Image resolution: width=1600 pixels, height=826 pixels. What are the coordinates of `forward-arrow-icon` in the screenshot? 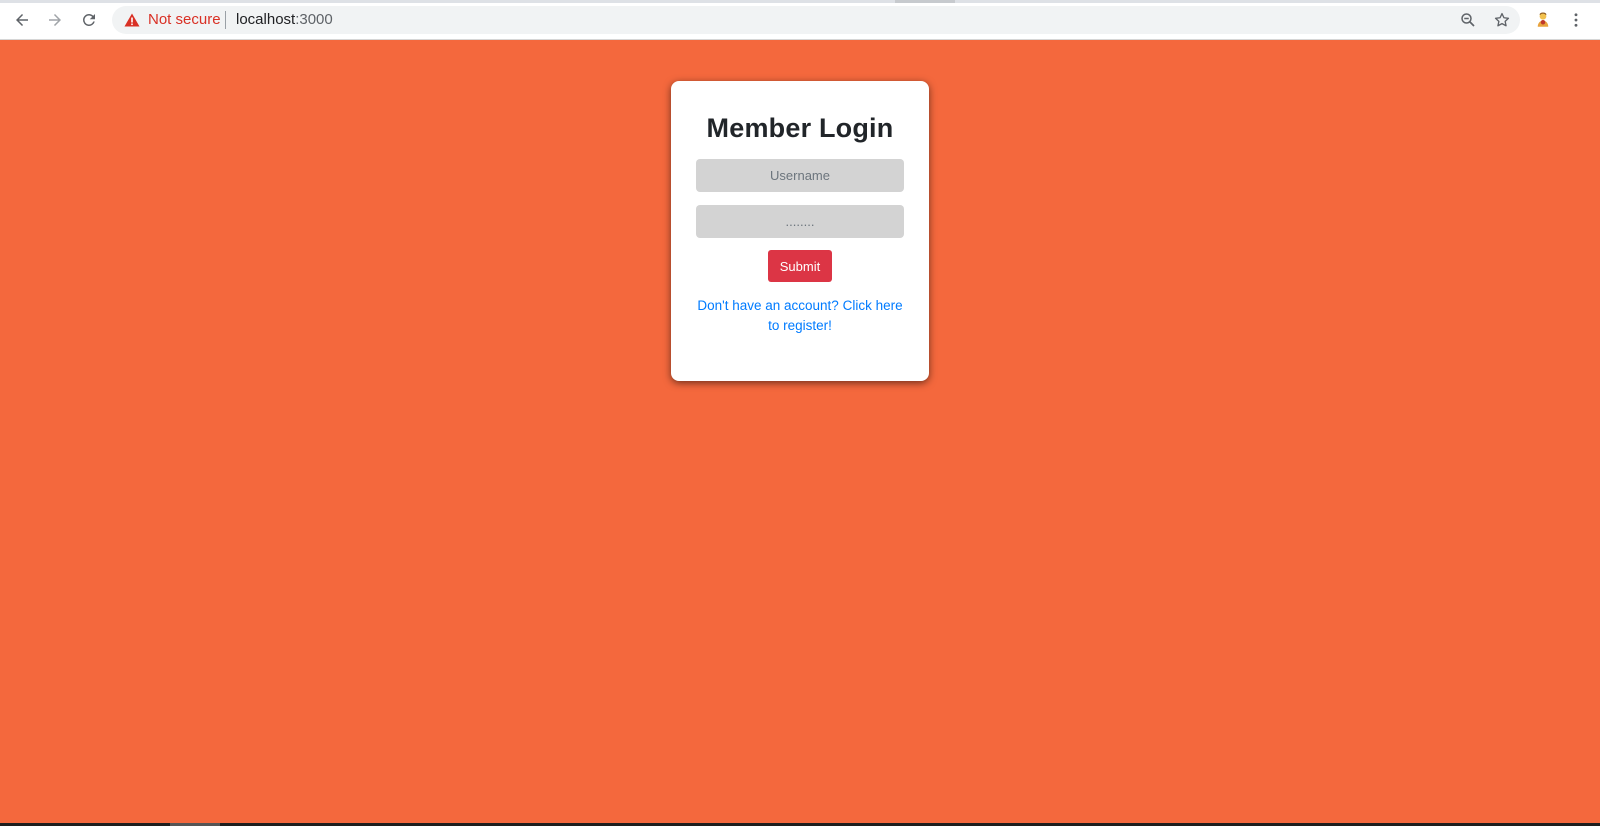 It's located at (55, 20).